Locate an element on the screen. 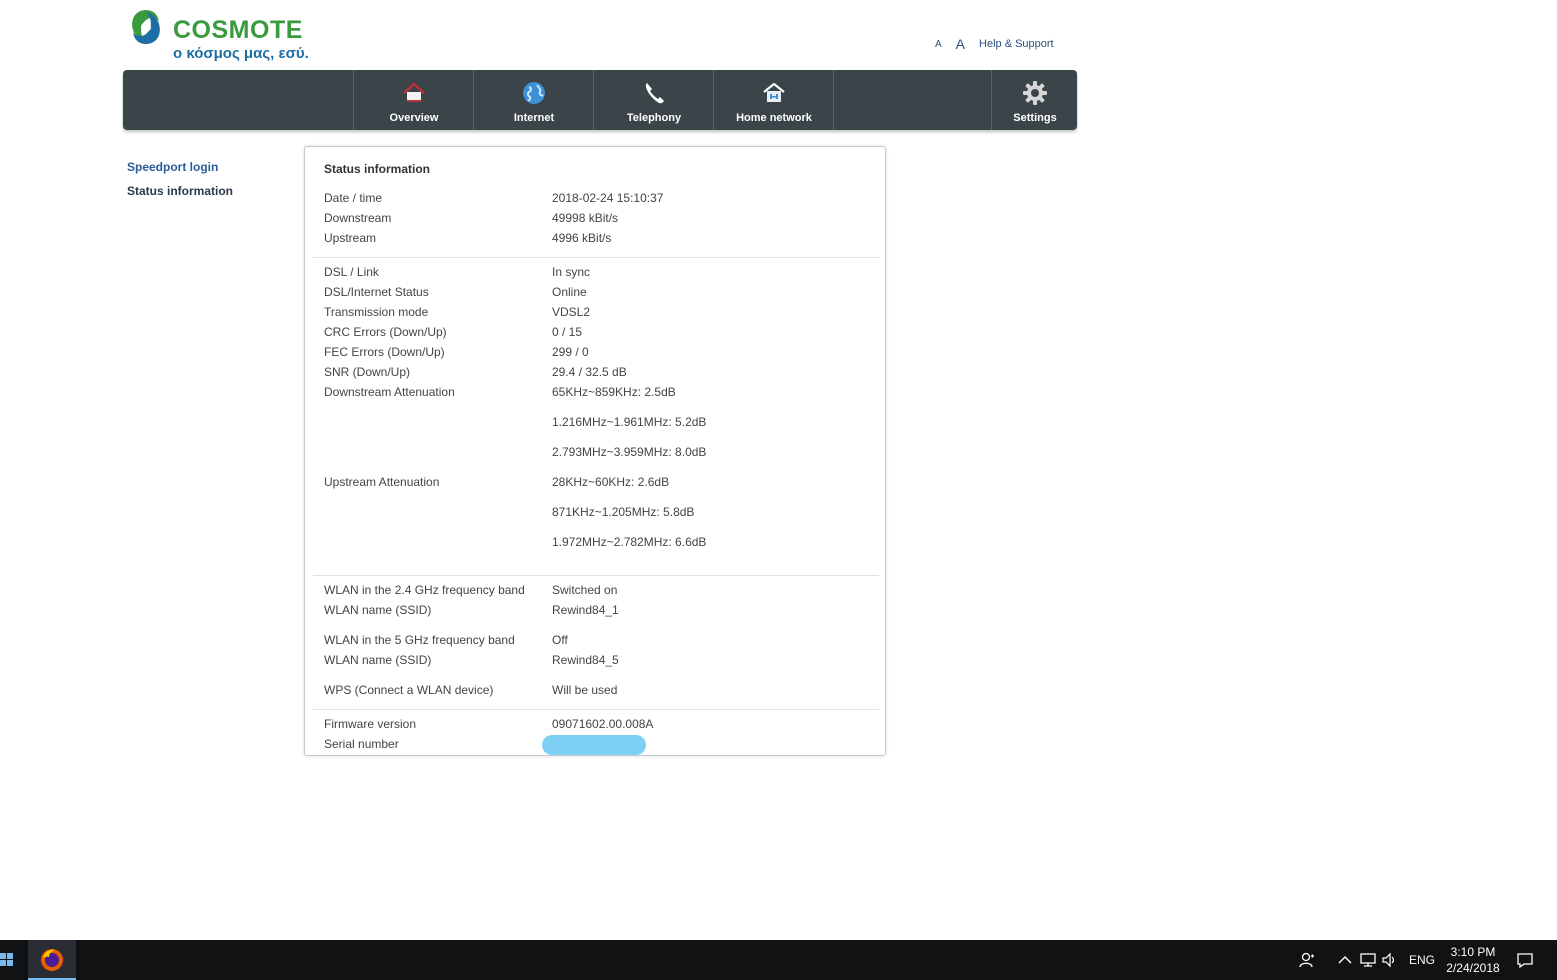 The width and height of the screenshot is (1557, 980). cosmote-logo: COSMOTE ο κόσμος μας, εσύ. is located at coordinates (227, 37).